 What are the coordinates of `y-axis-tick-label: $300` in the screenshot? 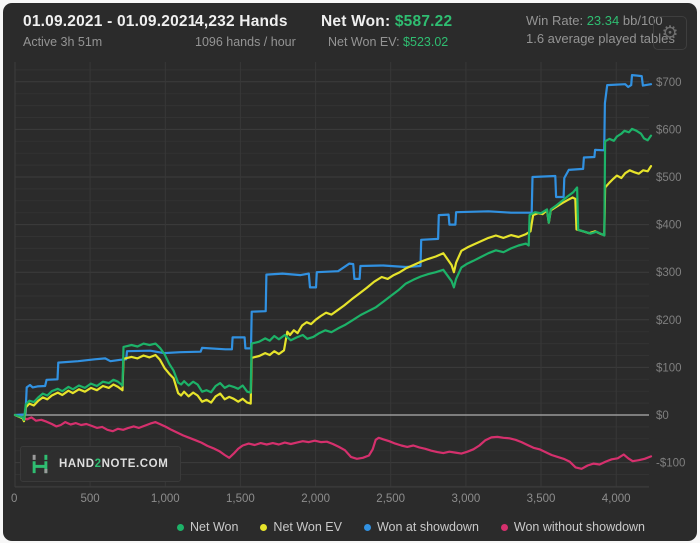 It's located at (669, 273).